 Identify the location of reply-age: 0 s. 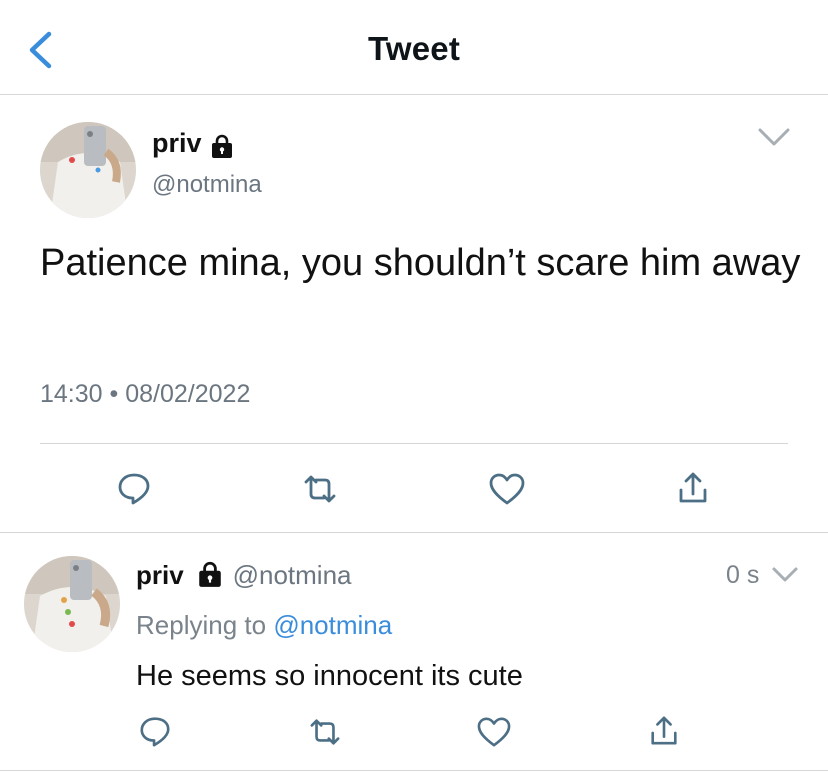
(743, 575).